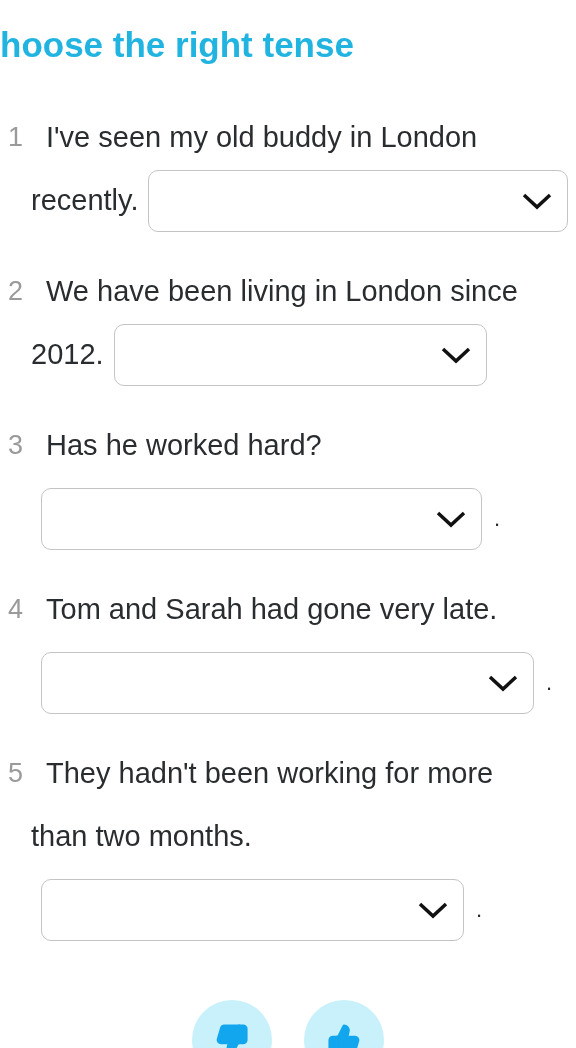  Describe the element at coordinates (232, 1035) in the screenshot. I see `thumbs-down-icon` at that location.